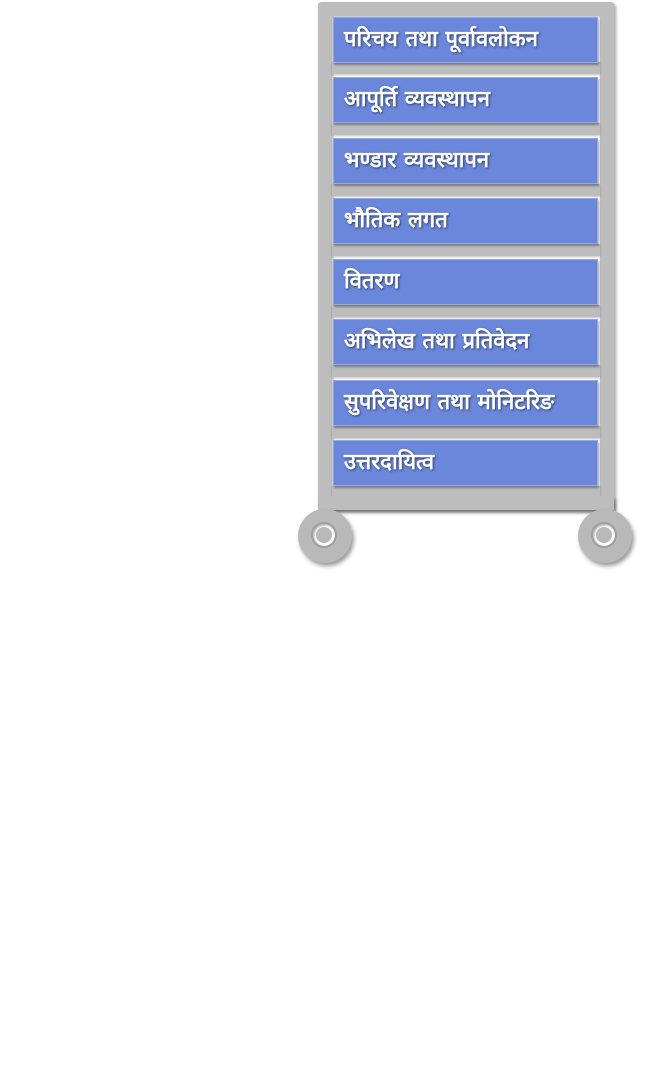  Describe the element at coordinates (465, 463) in the screenshot. I see `menu-item-accountability: उत्तरदायित्व` at that location.